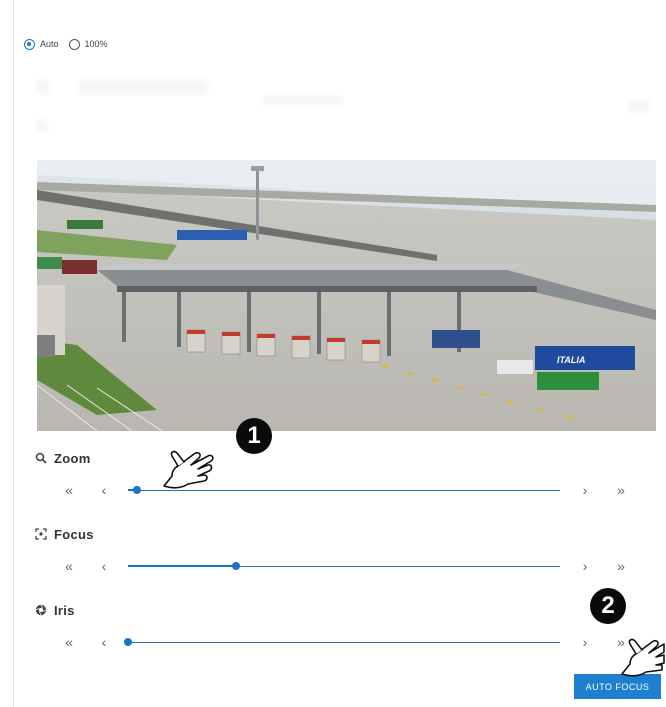 The height and width of the screenshot is (707, 666). I want to click on aperture-icon, so click(41, 610).